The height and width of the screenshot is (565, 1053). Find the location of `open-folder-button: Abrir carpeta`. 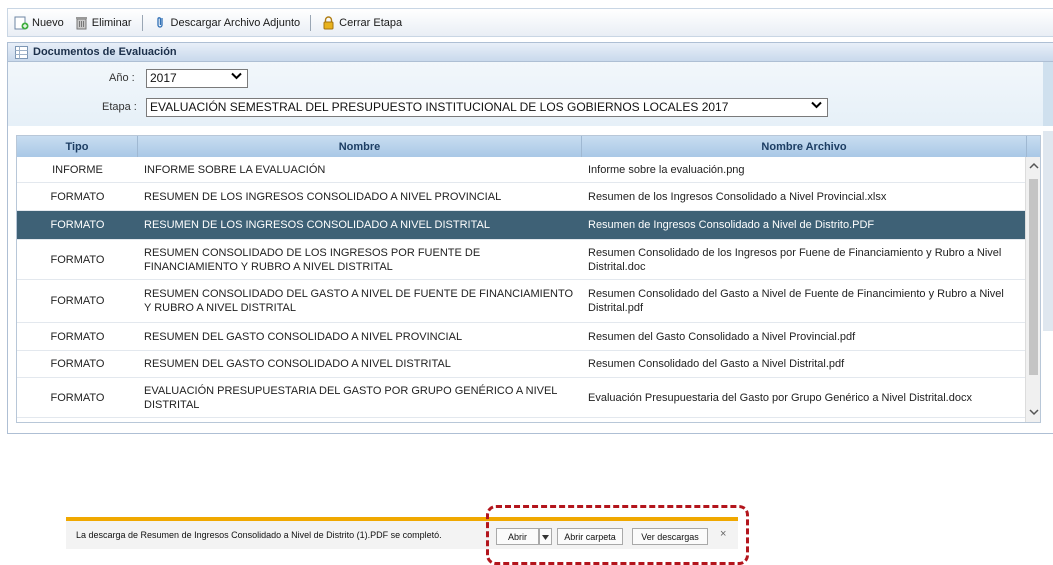

open-folder-button: Abrir carpeta is located at coordinates (590, 536).